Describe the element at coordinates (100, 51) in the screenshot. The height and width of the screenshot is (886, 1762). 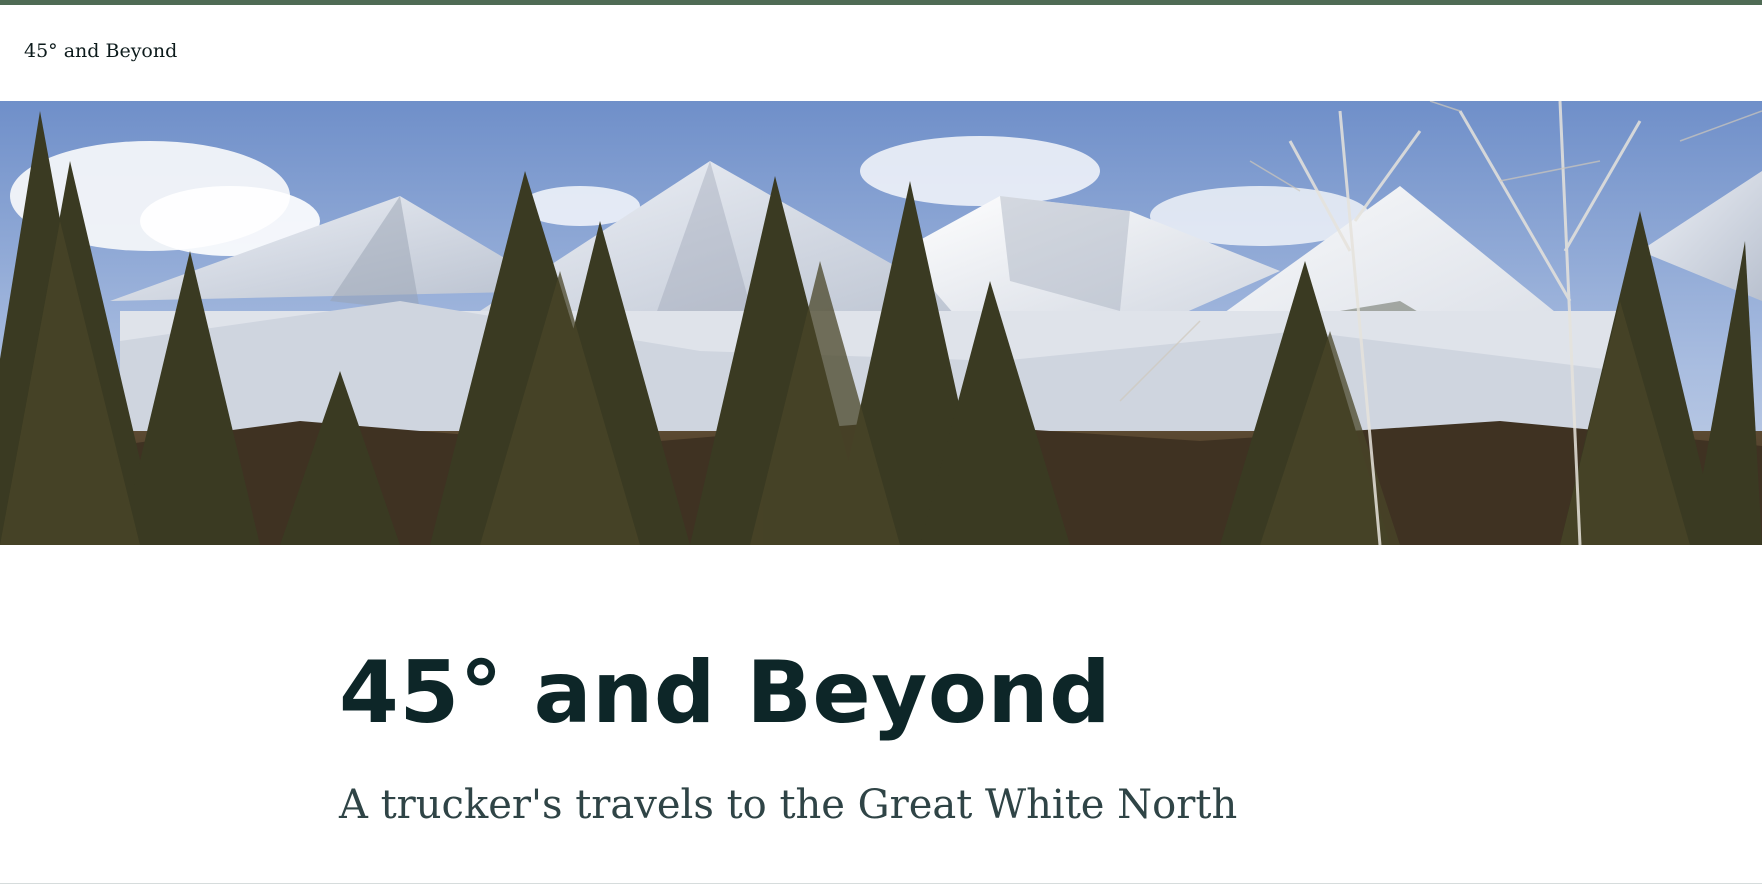
I see `site-title-link: 45° and Beyond` at that location.